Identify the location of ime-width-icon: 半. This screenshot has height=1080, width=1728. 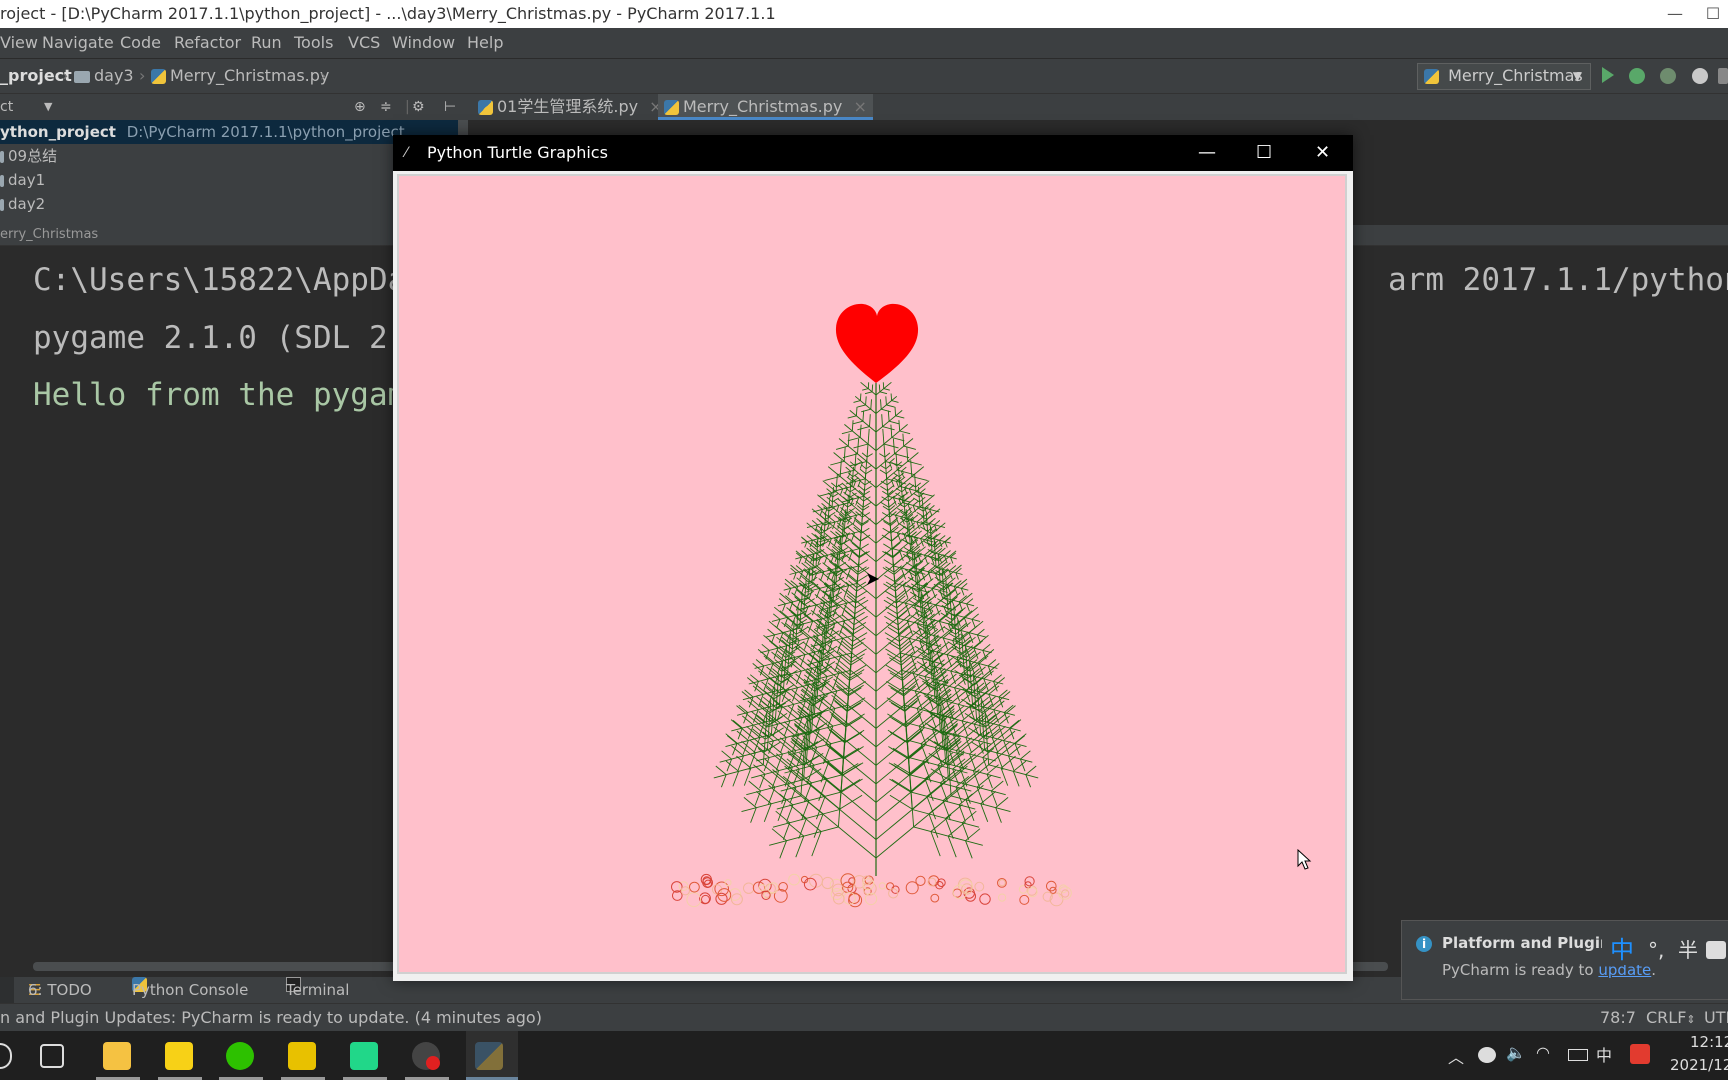
(1688, 950).